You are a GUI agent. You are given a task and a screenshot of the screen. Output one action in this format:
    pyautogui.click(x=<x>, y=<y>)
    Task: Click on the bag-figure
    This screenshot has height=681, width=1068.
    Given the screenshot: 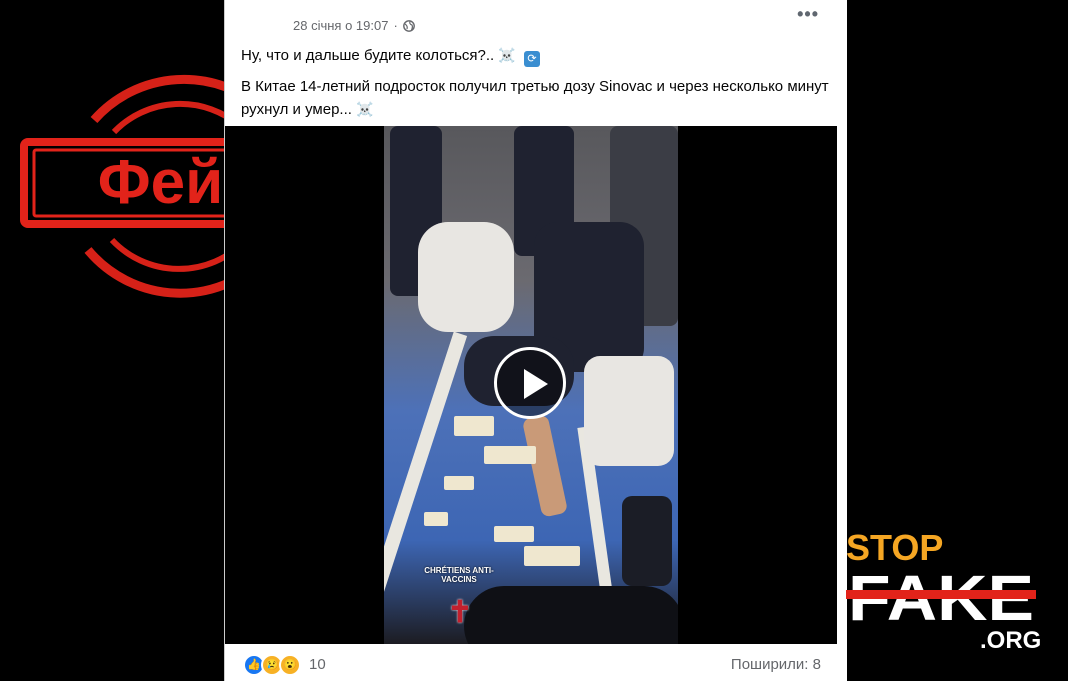 What is the action you would take?
    pyautogui.click(x=647, y=541)
    